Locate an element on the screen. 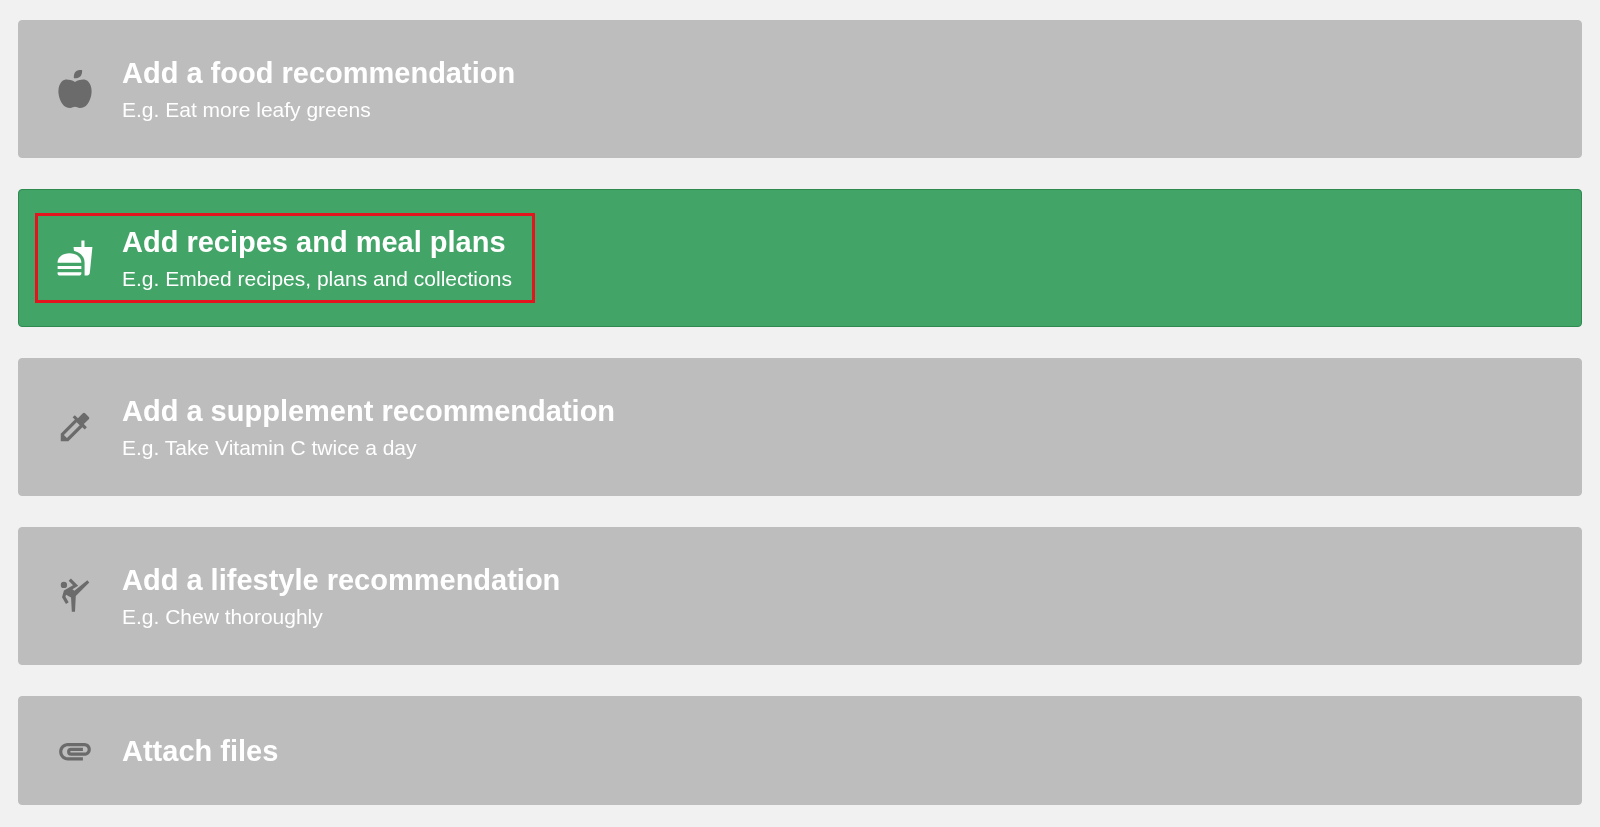  option-card: Attach files is located at coordinates (800, 750).